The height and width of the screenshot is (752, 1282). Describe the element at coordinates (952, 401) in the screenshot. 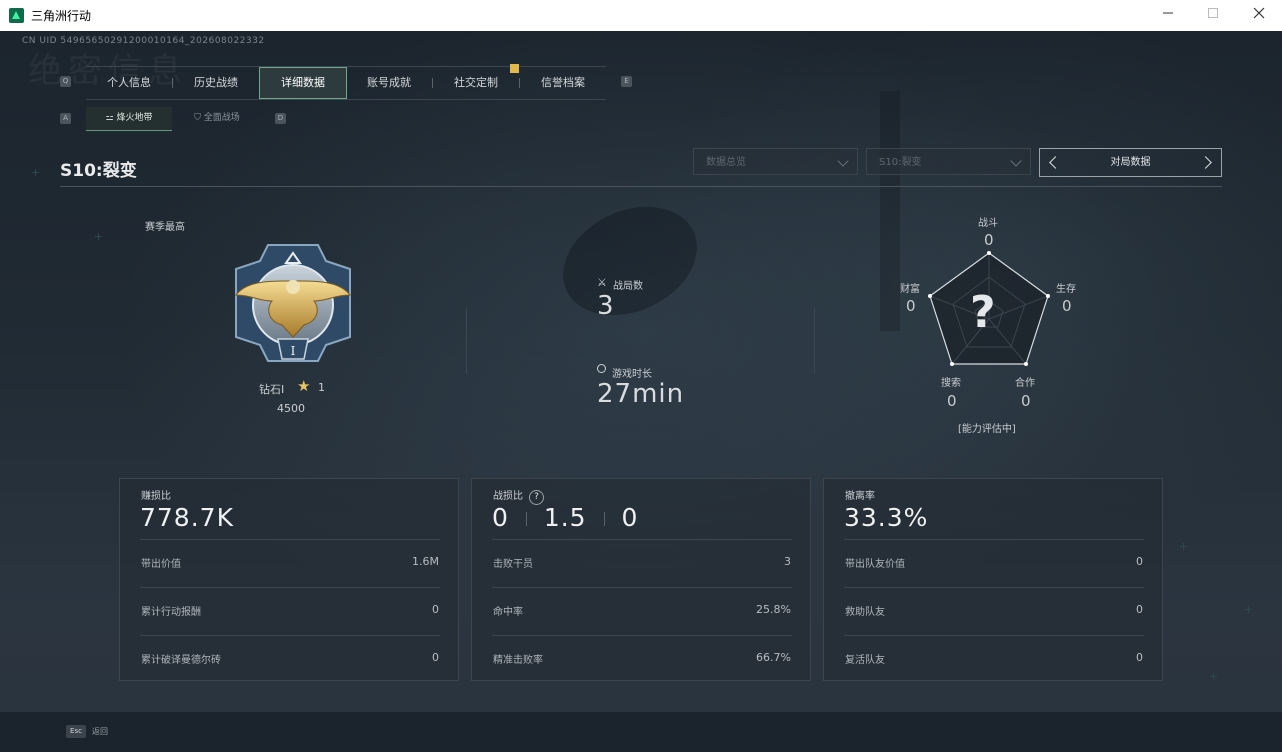

I see `radar-value-search: 0` at that location.